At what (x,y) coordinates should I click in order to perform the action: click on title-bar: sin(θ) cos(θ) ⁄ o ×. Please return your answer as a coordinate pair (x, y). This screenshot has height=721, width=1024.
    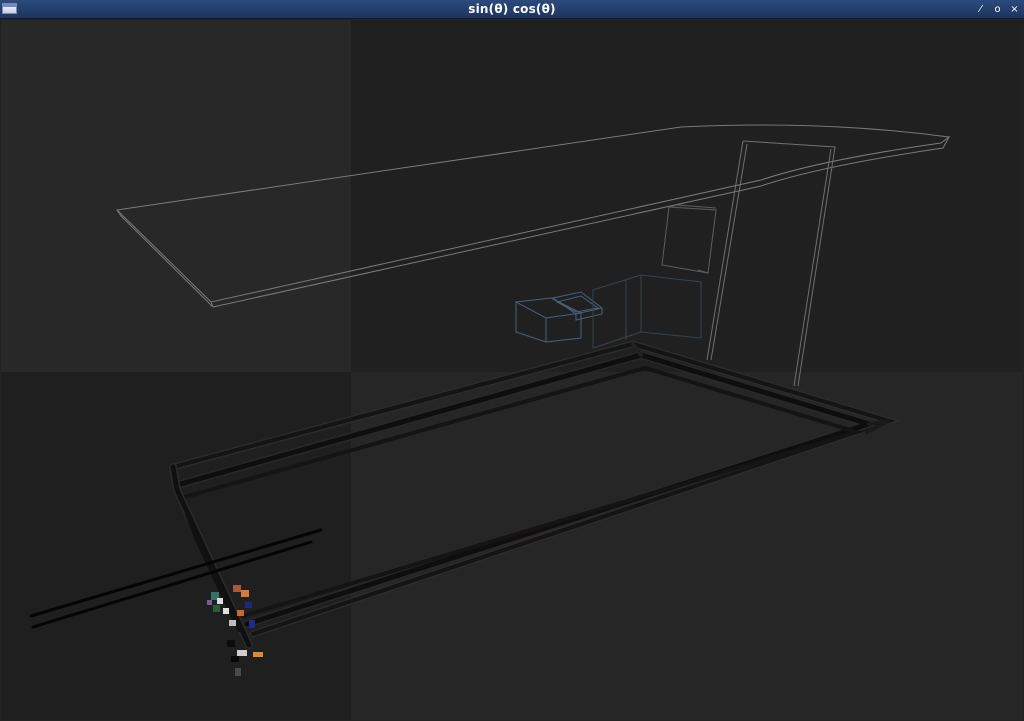
    Looking at the image, I should click on (512, 9).